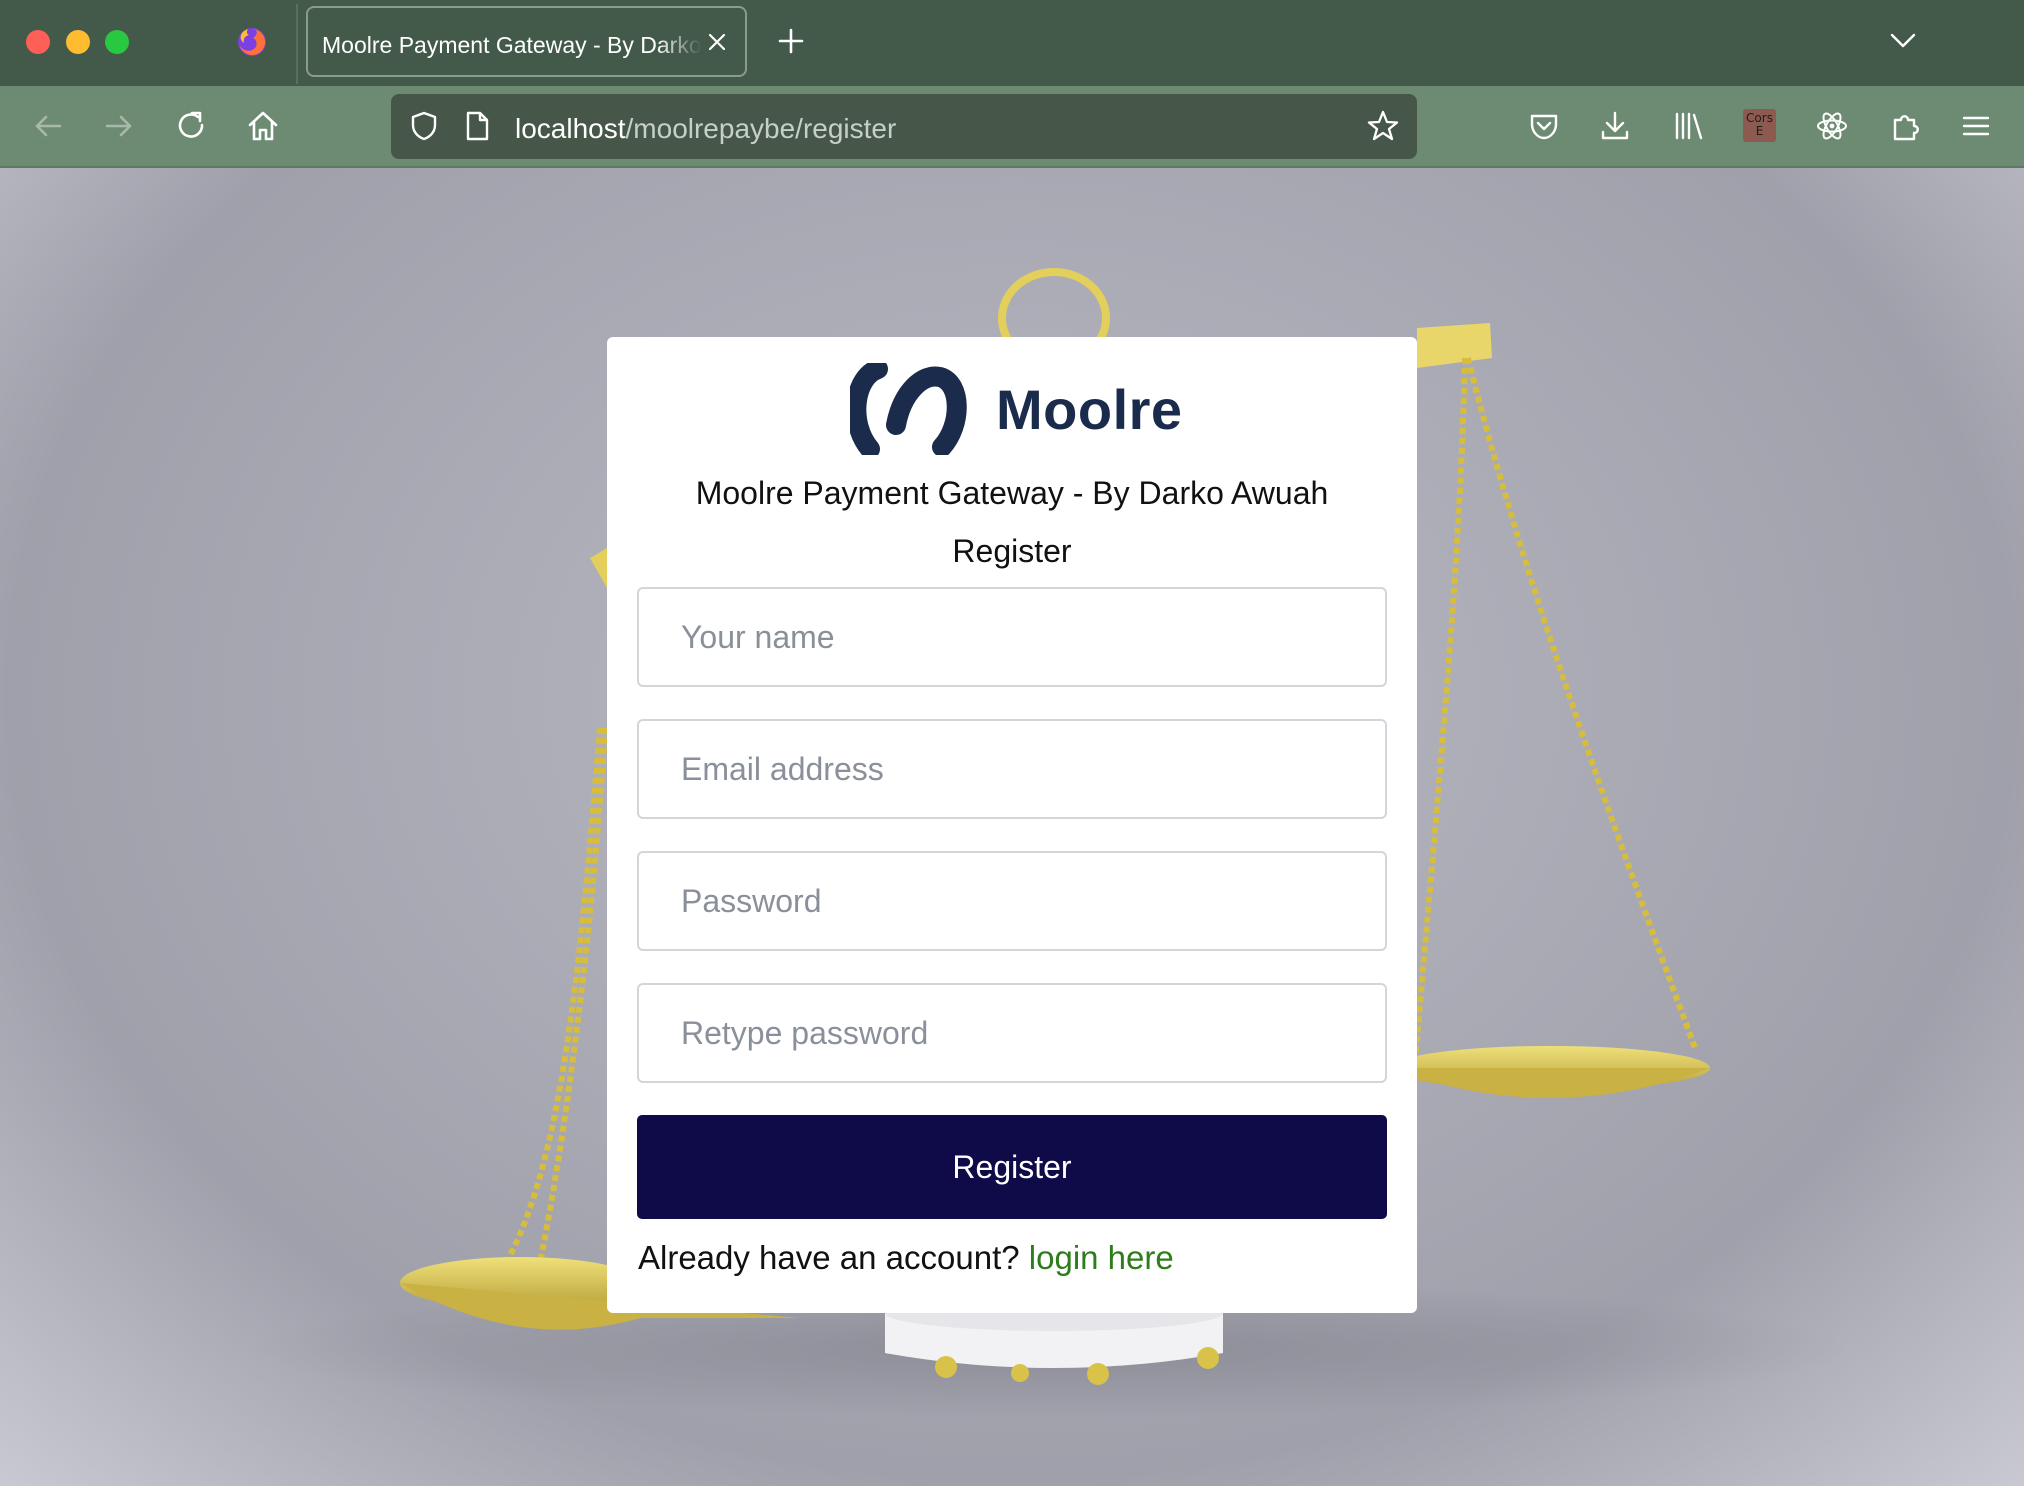 The image size is (2024, 1486). Describe the element at coordinates (1012, 901) in the screenshot. I see `password-input` at that location.